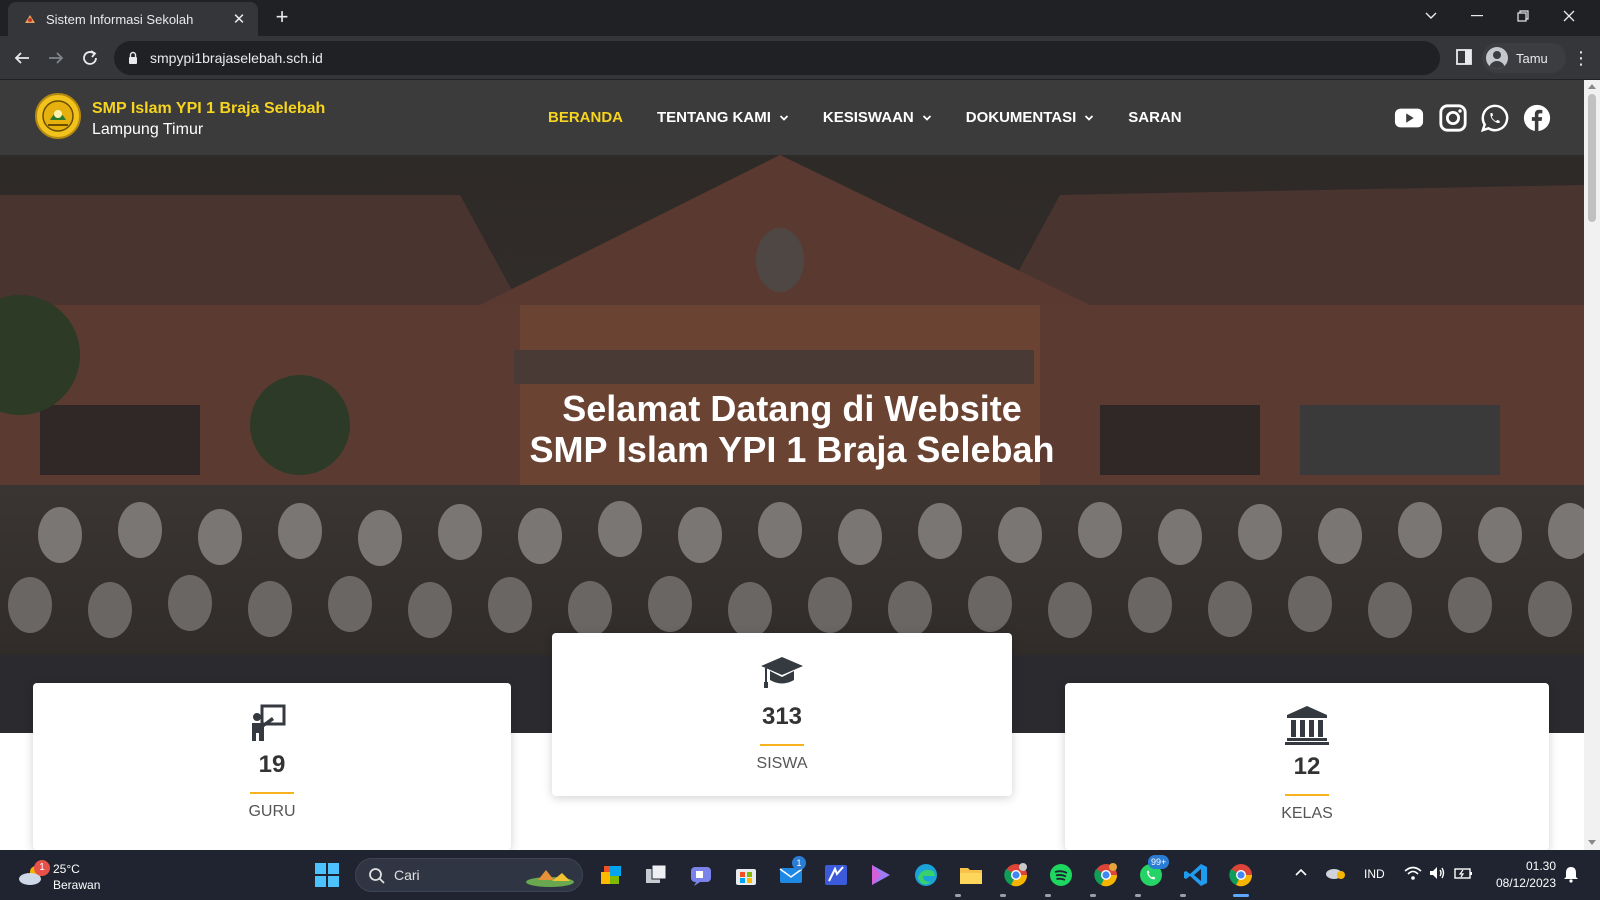 This screenshot has height=900, width=1600. I want to click on nav-item-dokumentasi: DOKUMENTASI, so click(1030, 117).